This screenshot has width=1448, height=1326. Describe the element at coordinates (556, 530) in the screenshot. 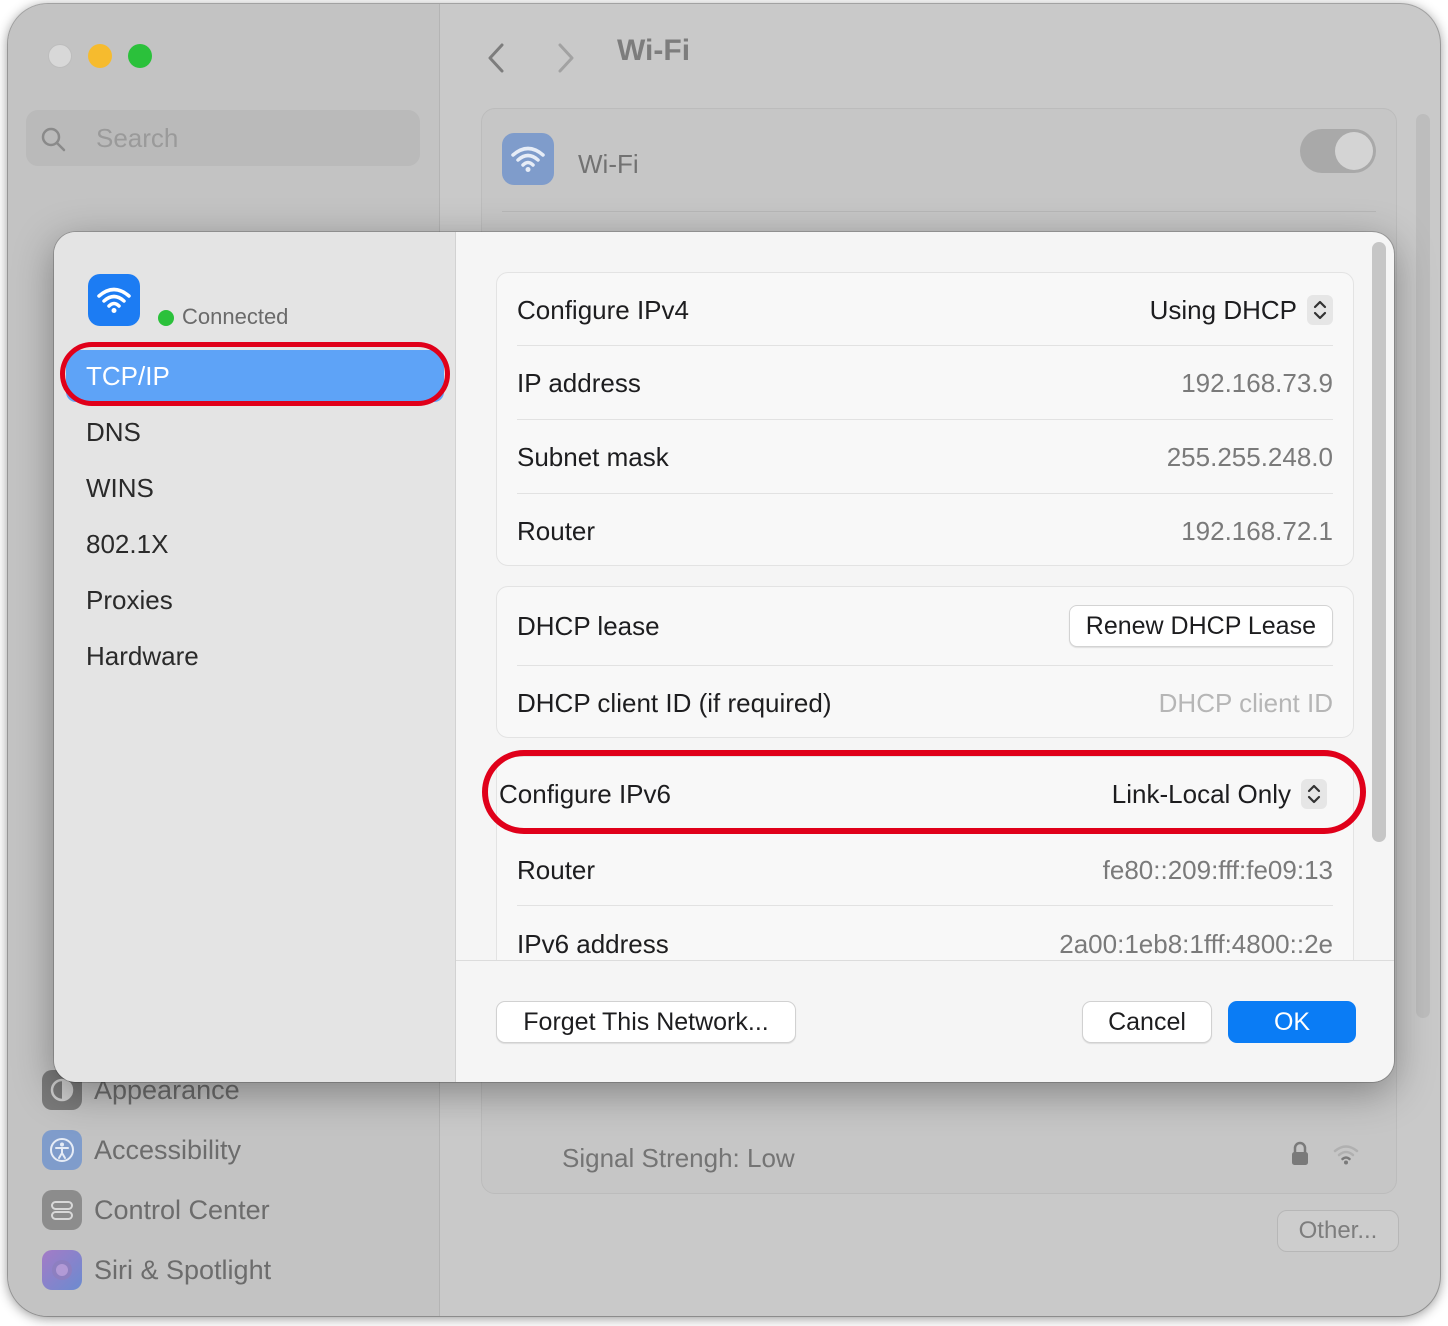

I see `ipv4-router-label: Router` at that location.